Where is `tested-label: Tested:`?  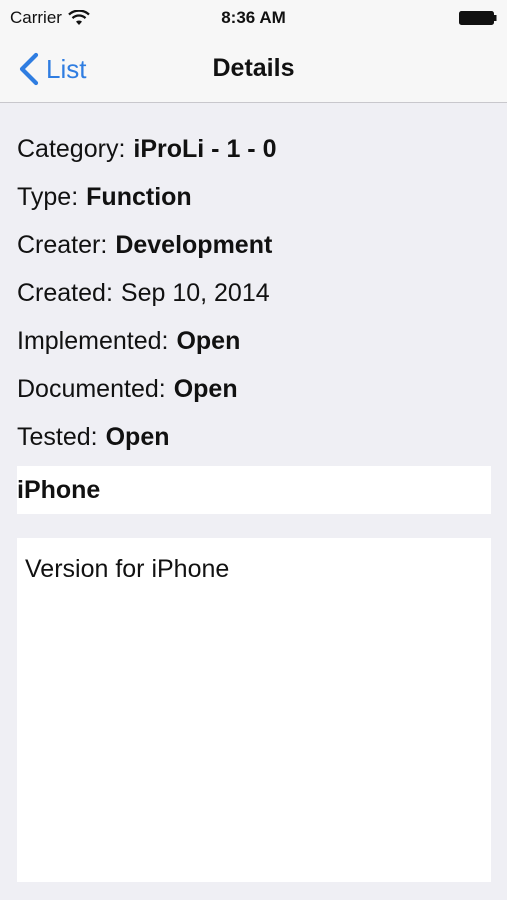 tested-label: Tested: is located at coordinates (57, 436).